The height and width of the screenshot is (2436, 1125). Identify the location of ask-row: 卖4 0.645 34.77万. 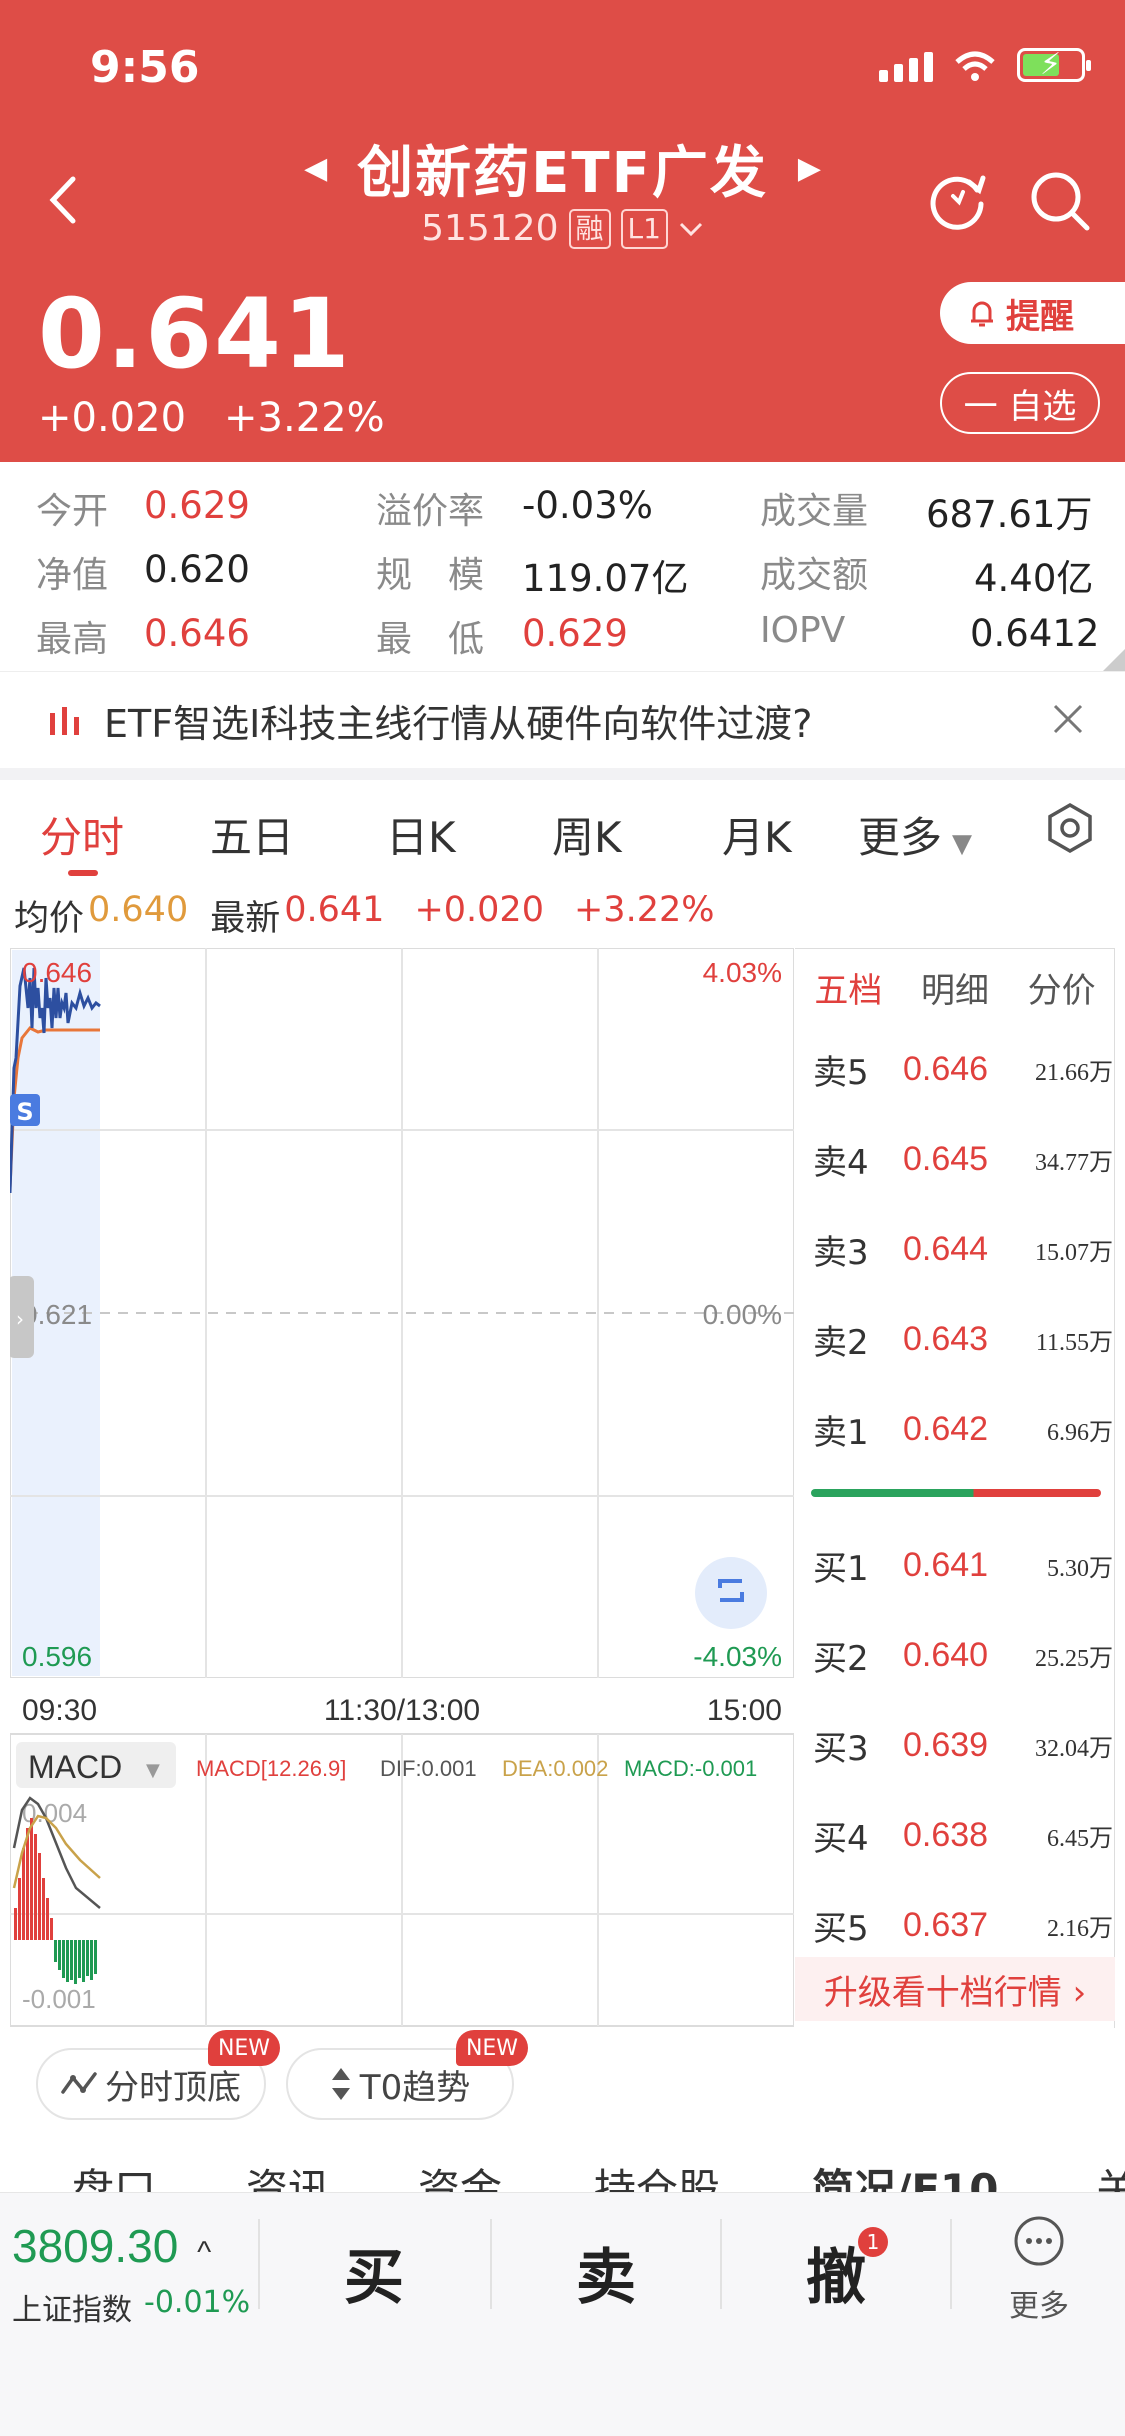
(963, 1159).